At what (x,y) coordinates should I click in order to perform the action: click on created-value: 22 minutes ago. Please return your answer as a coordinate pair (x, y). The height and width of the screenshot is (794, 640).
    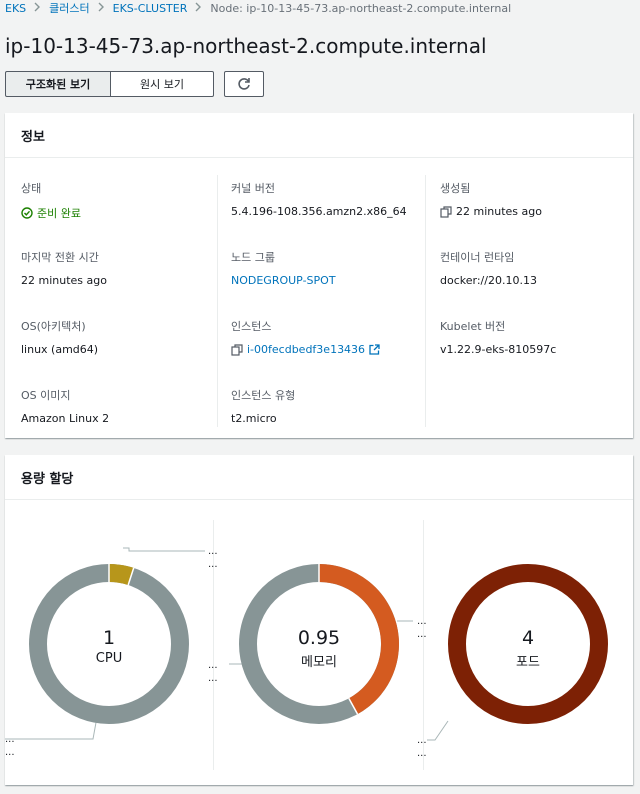
    Looking at the image, I should click on (491, 211).